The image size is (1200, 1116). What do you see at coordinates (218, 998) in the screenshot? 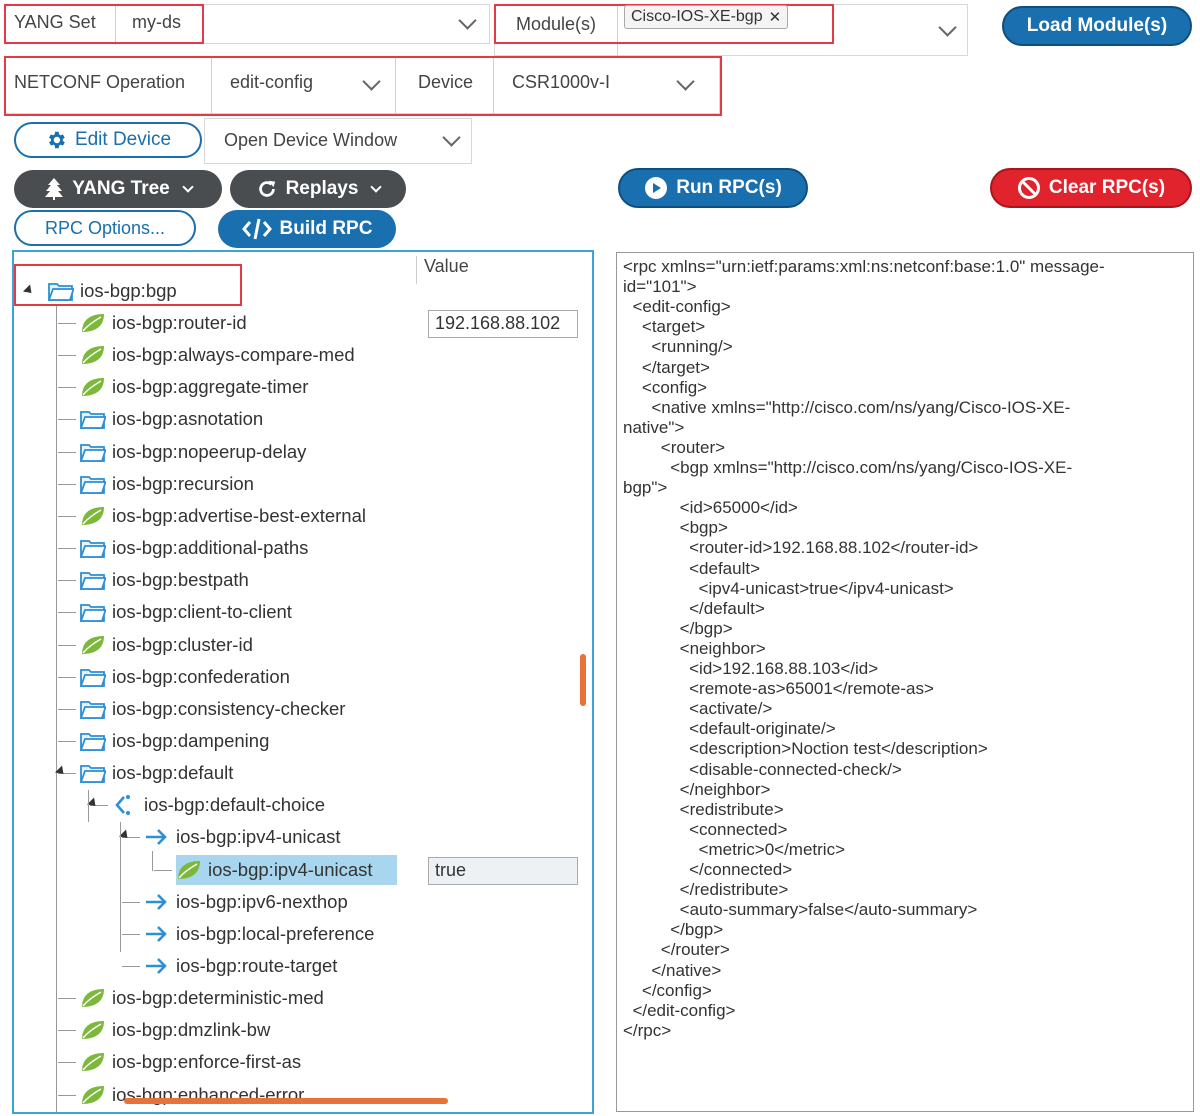
I see `tree-node-label: ios-bgp:deterministic-med` at bounding box center [218, 998].